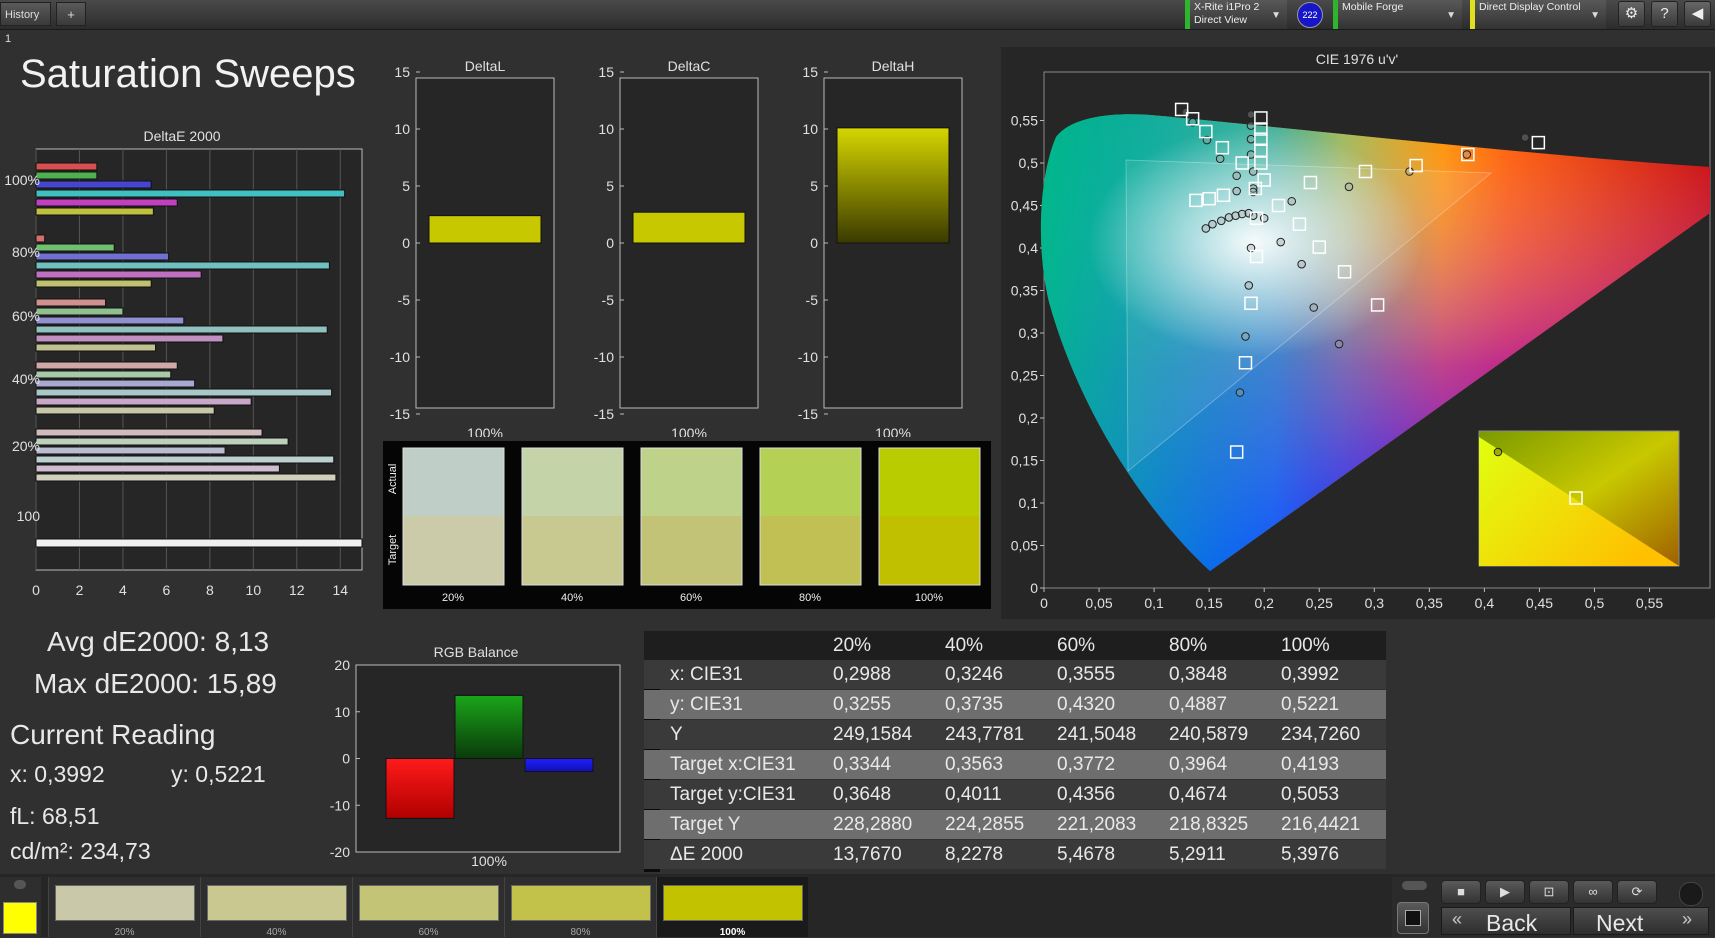 This screenshot has height=938, width=1715. I want to click on patch-item: 80%, so click(580, 907).